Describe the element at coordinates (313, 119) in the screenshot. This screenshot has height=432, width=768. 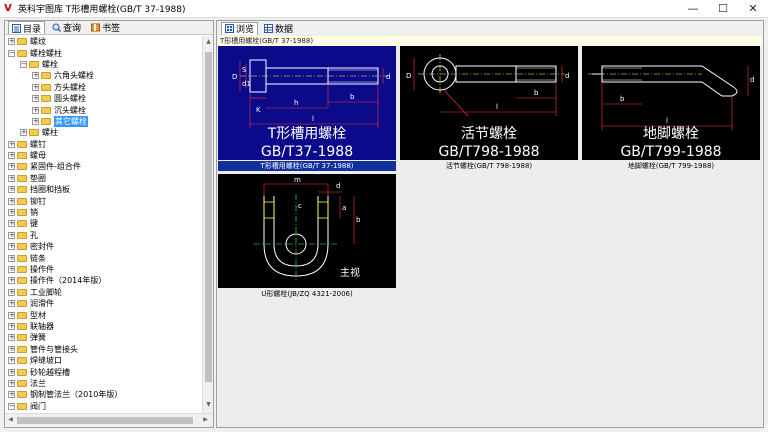
I see `dim-label-l: l` at that location.